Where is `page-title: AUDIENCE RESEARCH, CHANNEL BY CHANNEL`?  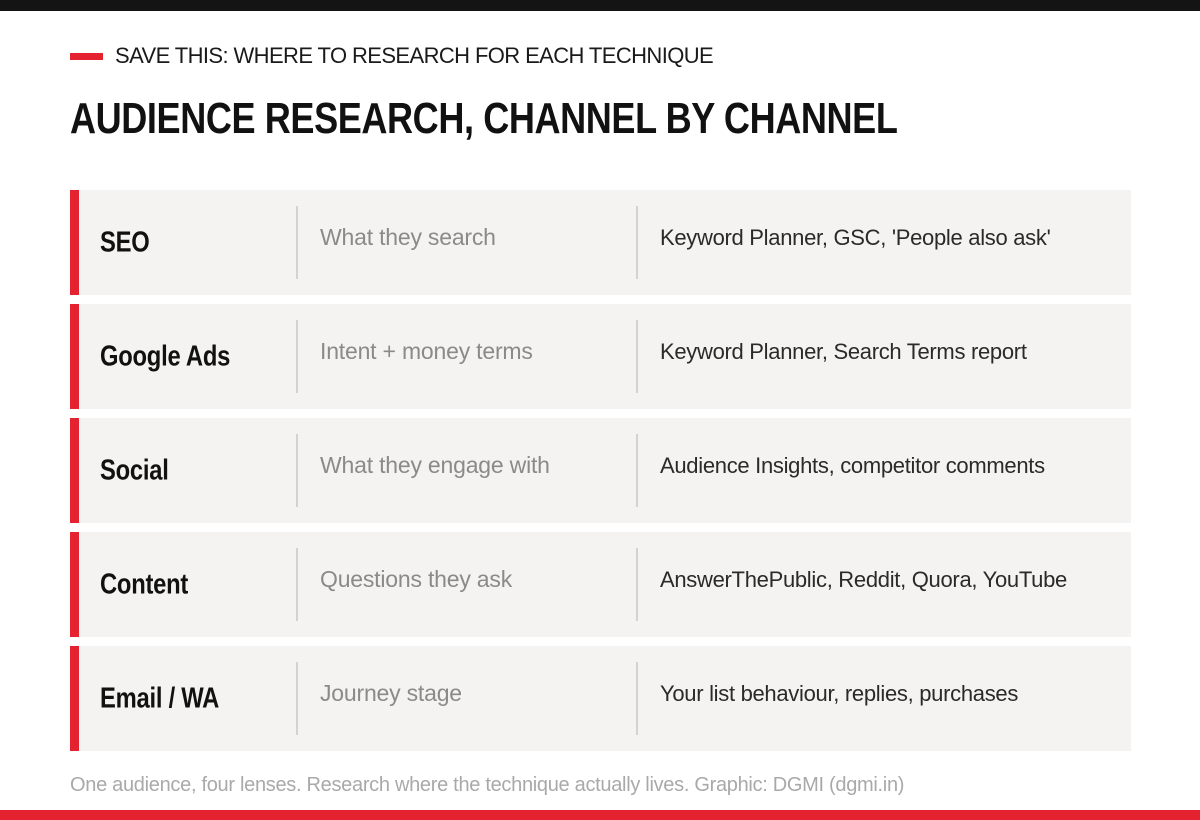
page-title: AUDIENCE RESEARCH, CHANNEL BY CHANNEL is located at coordinates (484, 118).